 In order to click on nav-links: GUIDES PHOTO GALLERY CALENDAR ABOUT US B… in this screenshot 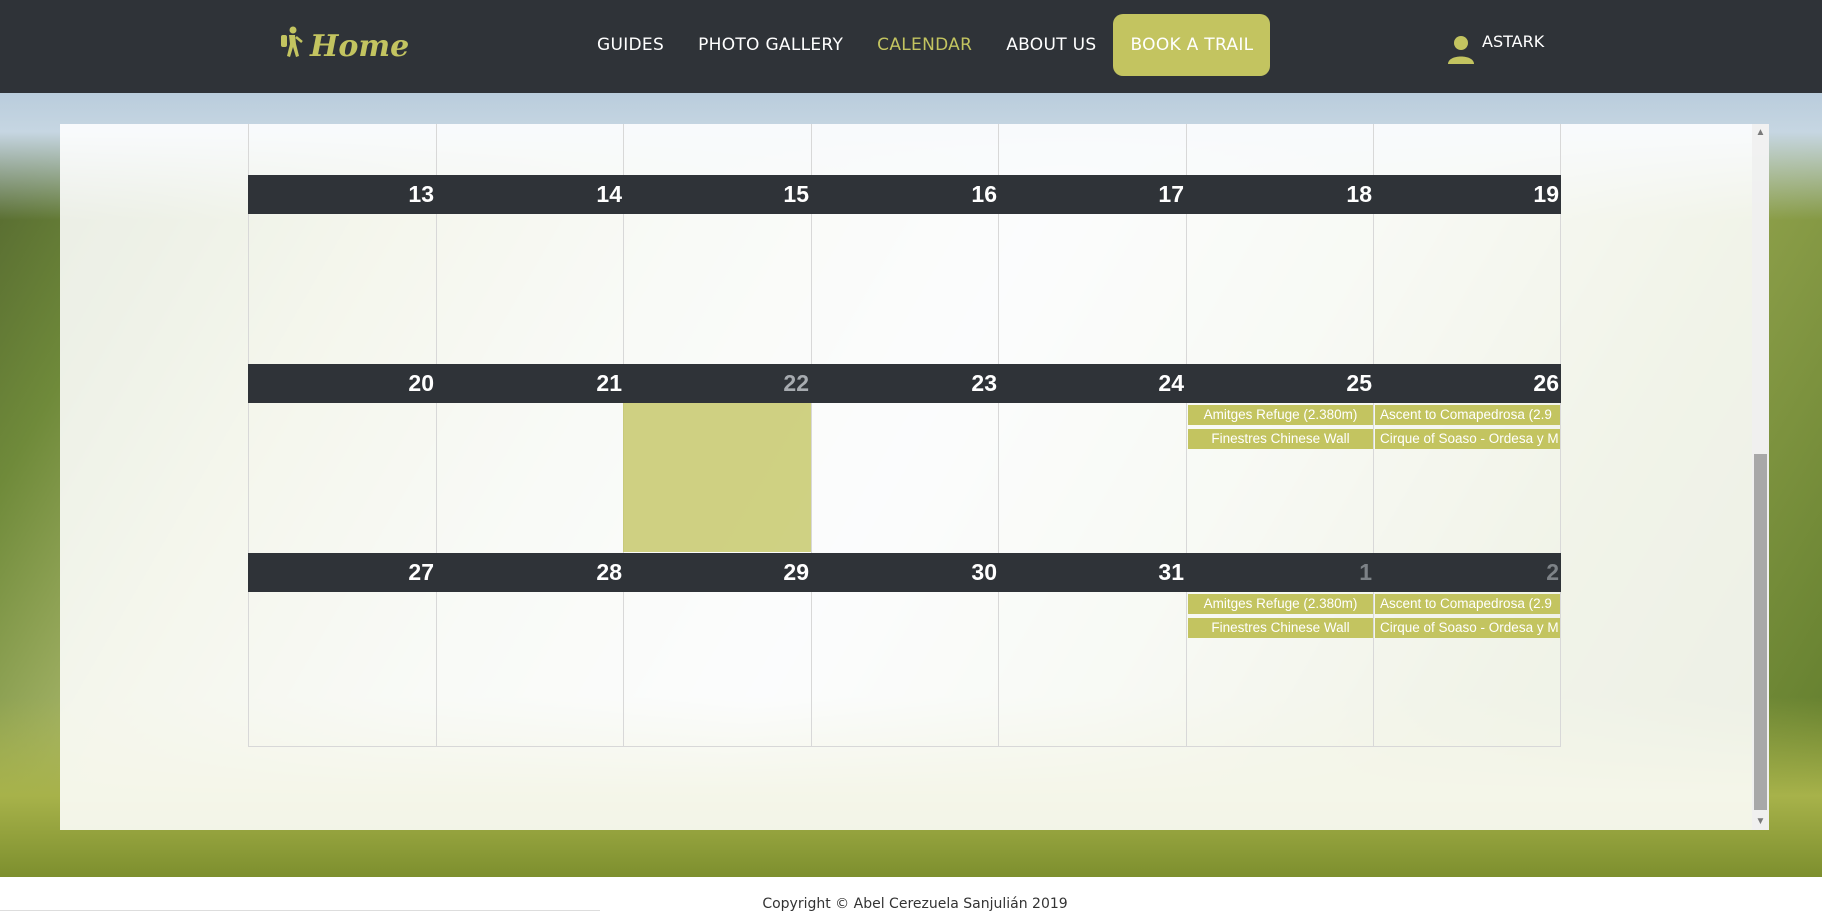, I will do `click(925, 45)`.